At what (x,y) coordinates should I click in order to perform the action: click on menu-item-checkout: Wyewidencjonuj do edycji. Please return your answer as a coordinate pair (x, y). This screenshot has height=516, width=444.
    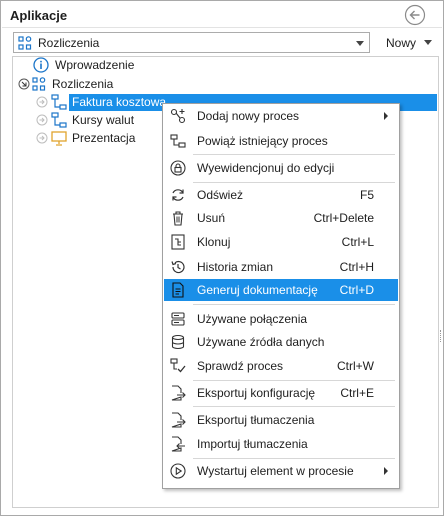
    Looking at the image, I should click on (281, 168).